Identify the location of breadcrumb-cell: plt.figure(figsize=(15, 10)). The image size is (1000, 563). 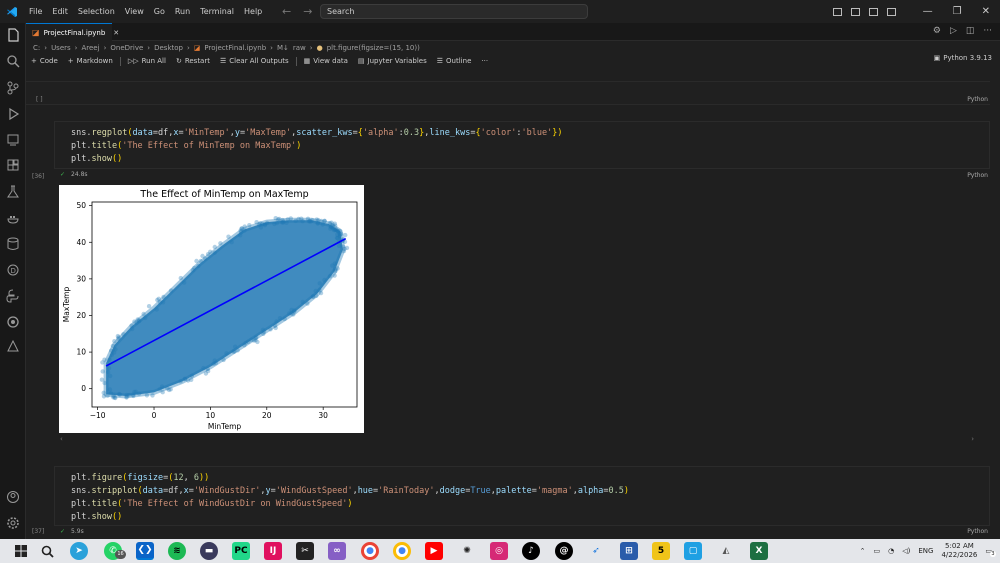
(373, 48).